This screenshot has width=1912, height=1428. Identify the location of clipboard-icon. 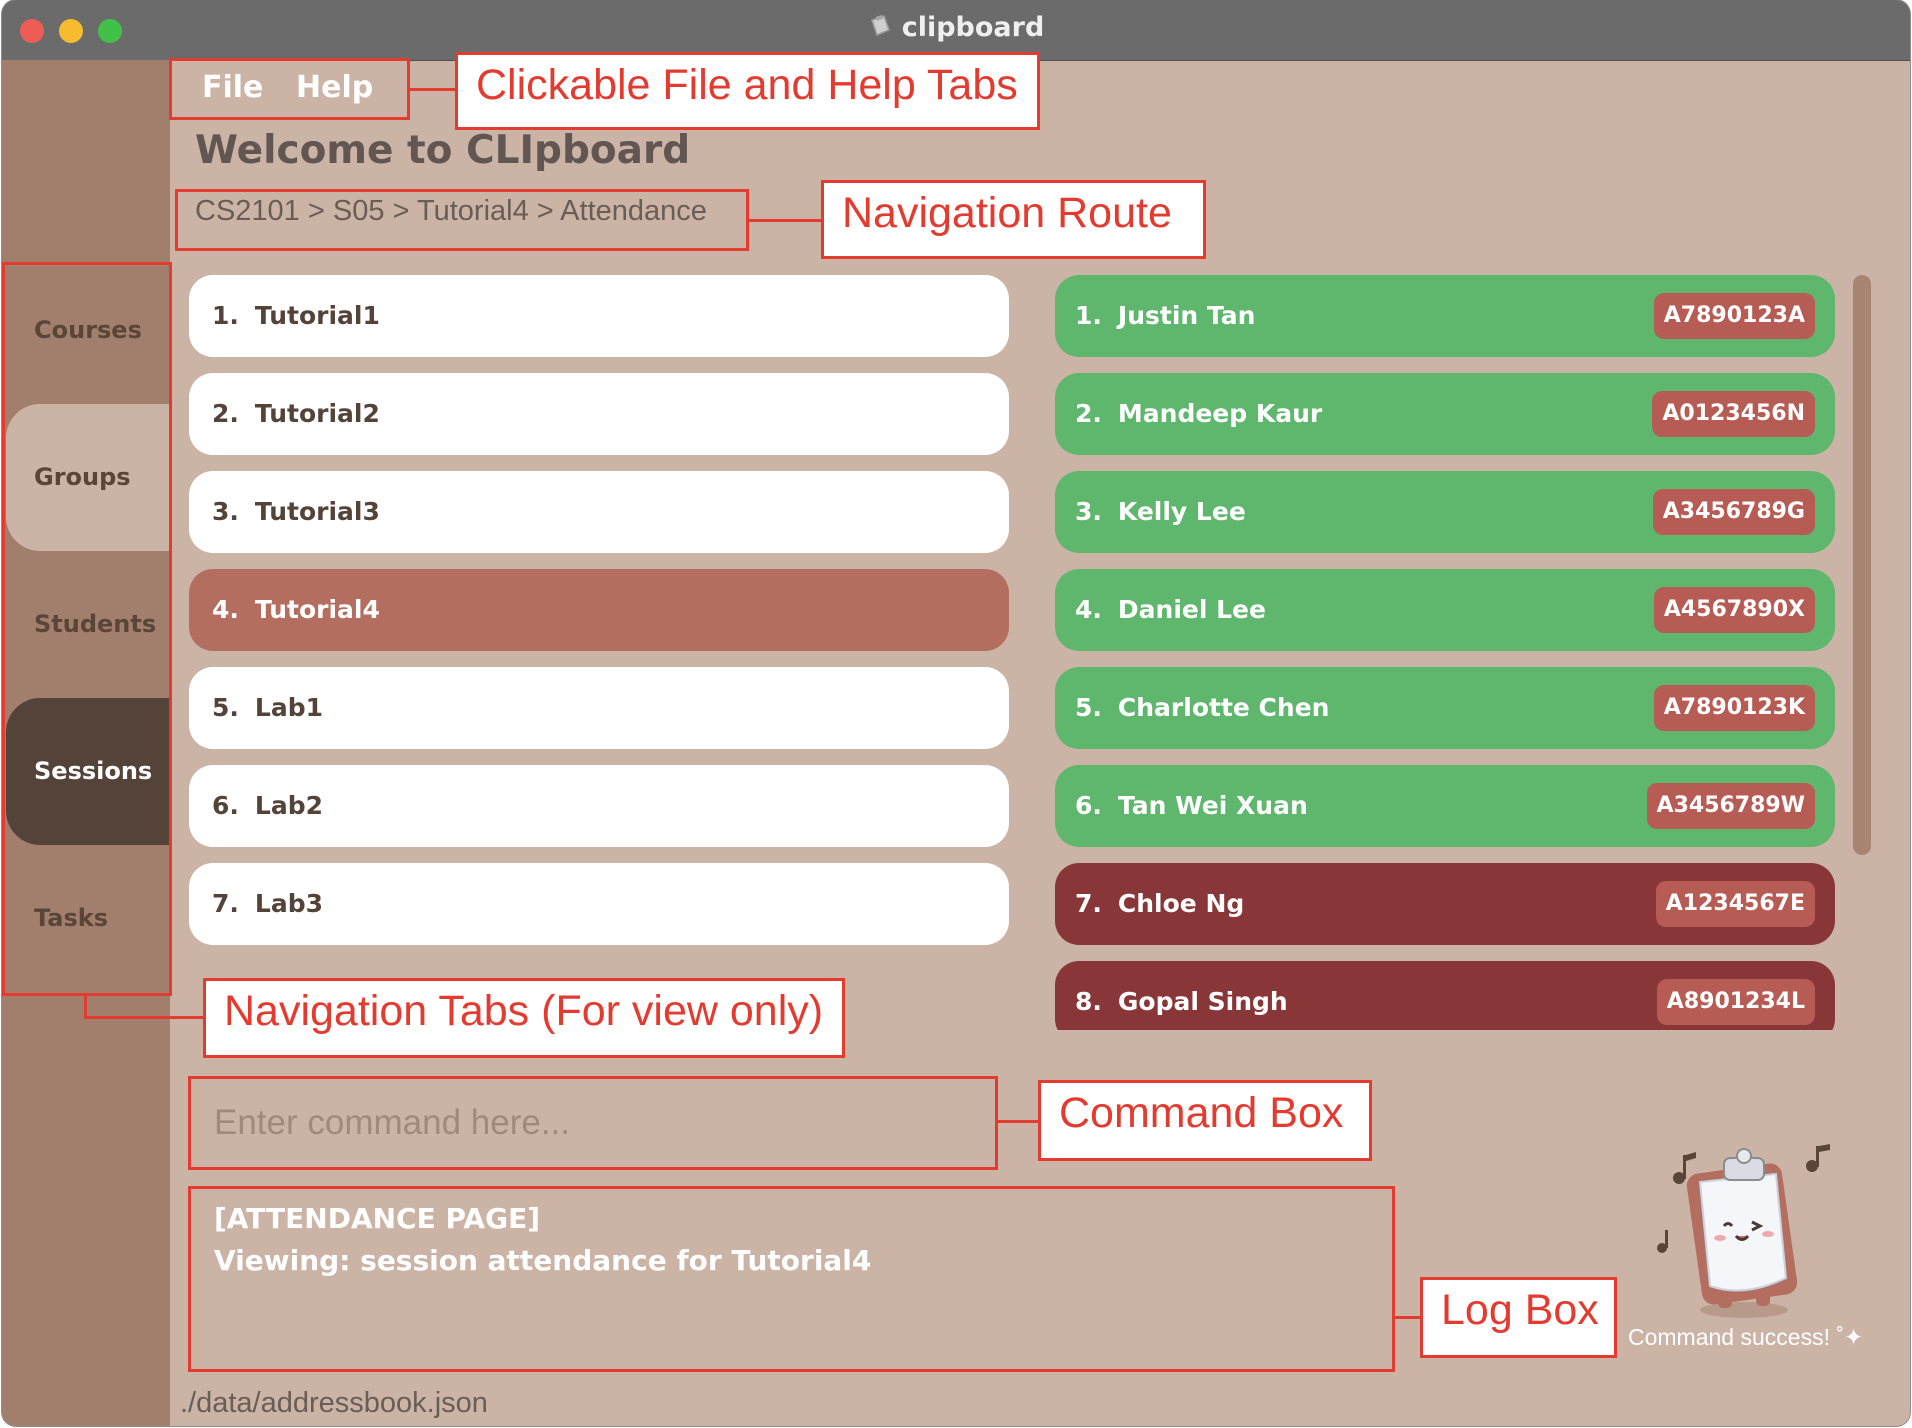
(880, 26).